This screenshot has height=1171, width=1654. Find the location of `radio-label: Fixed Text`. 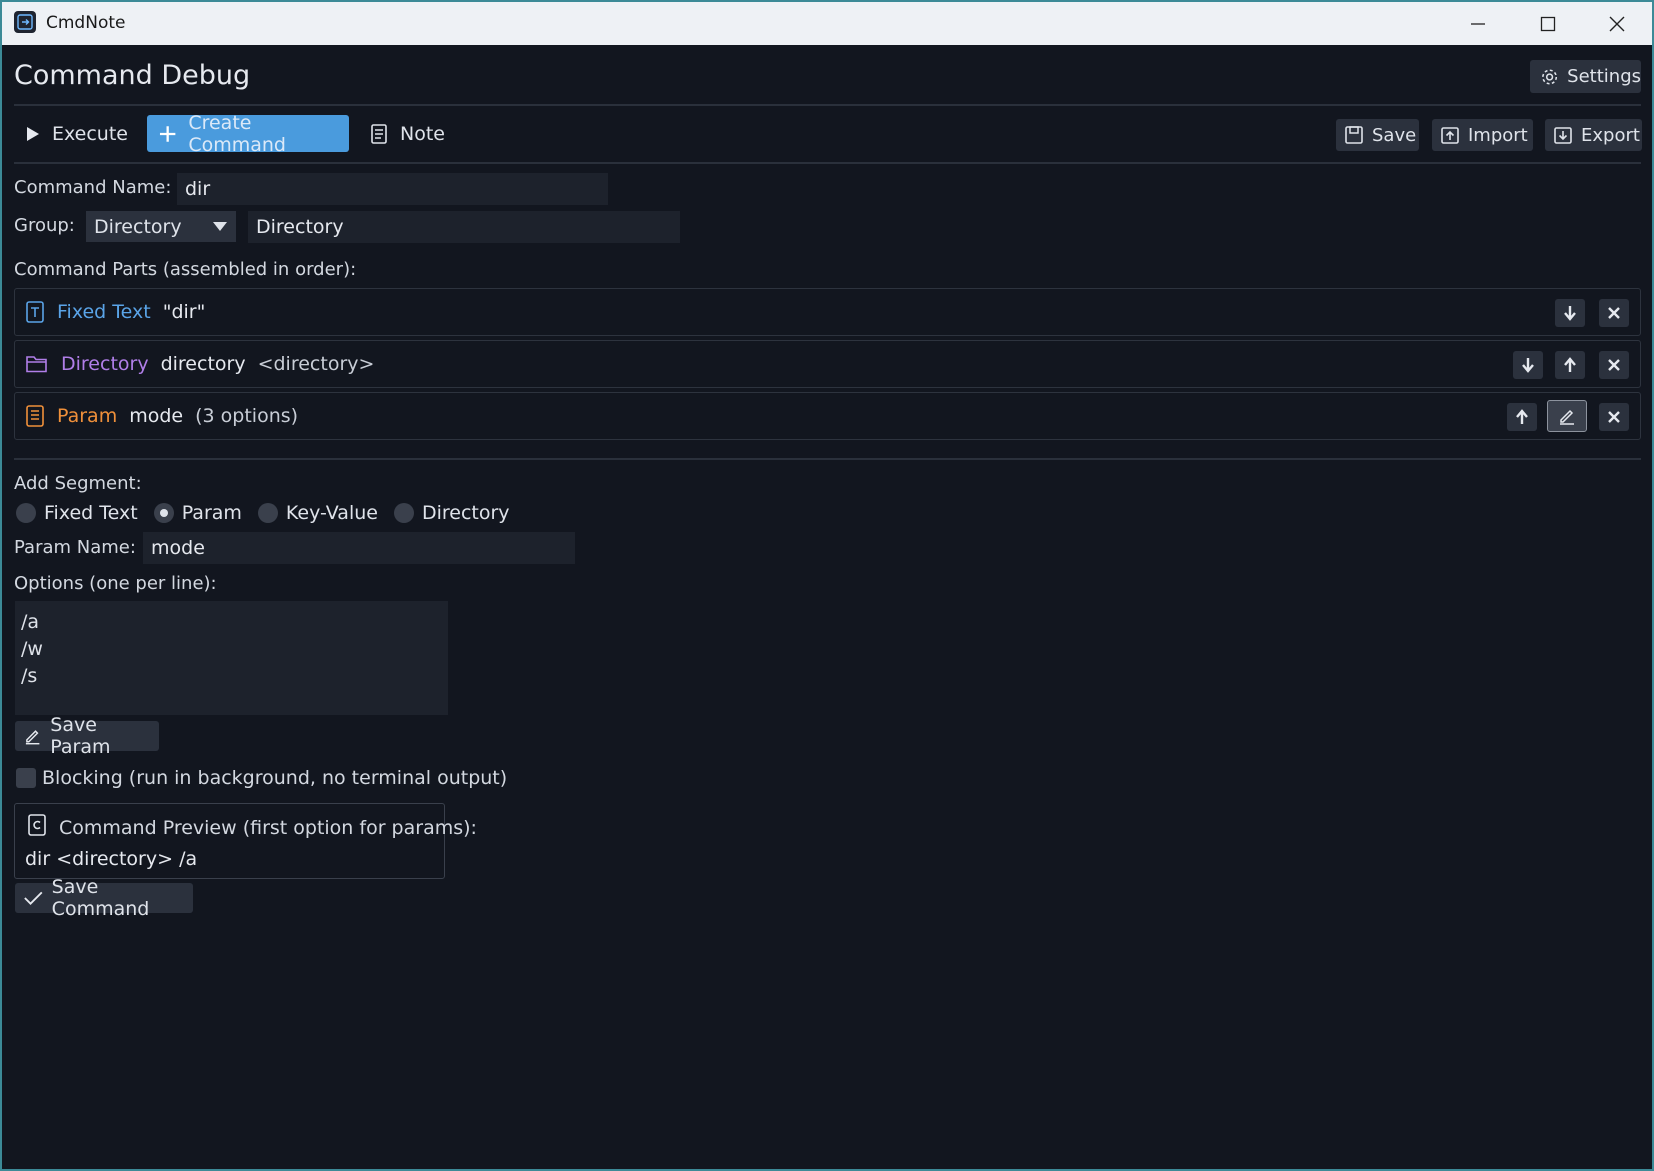

radio-label: Fixed Text is located at coordinates (91, 513).